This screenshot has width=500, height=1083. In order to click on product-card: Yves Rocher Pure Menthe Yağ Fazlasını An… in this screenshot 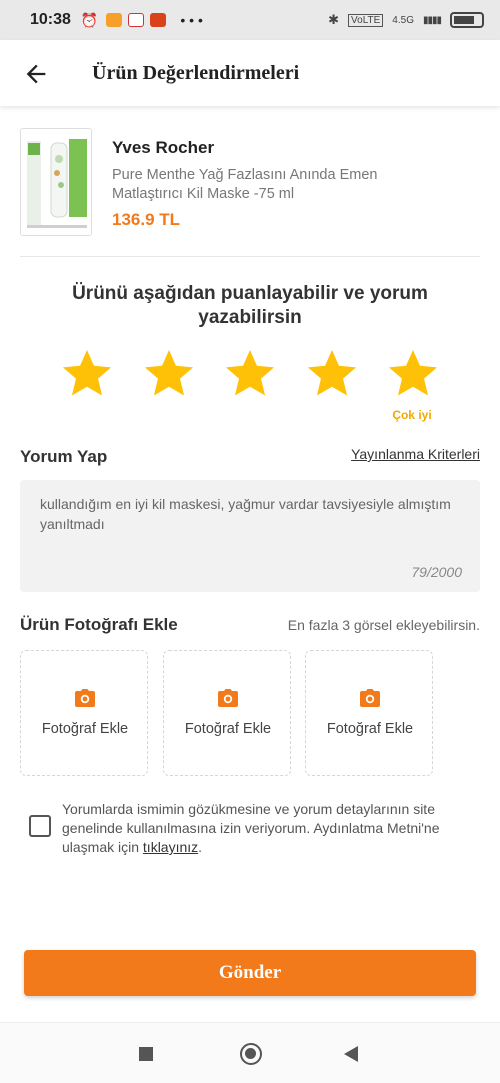, I will do `click(250, 183)`.